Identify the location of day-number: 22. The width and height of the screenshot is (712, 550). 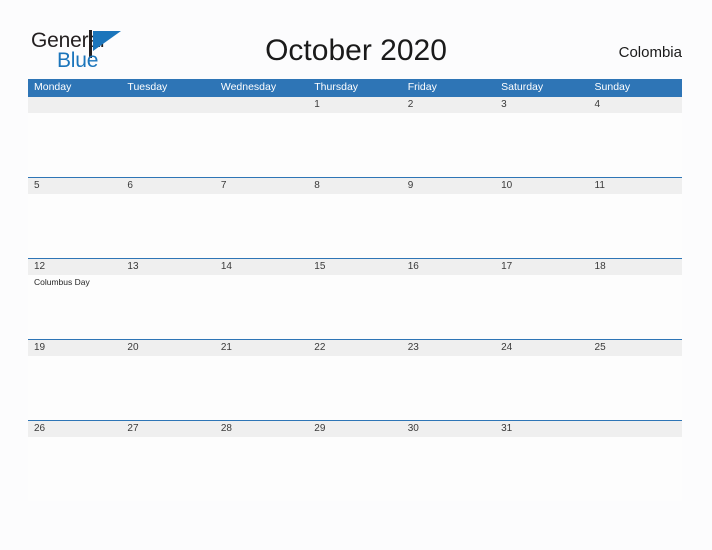
(354, 348).